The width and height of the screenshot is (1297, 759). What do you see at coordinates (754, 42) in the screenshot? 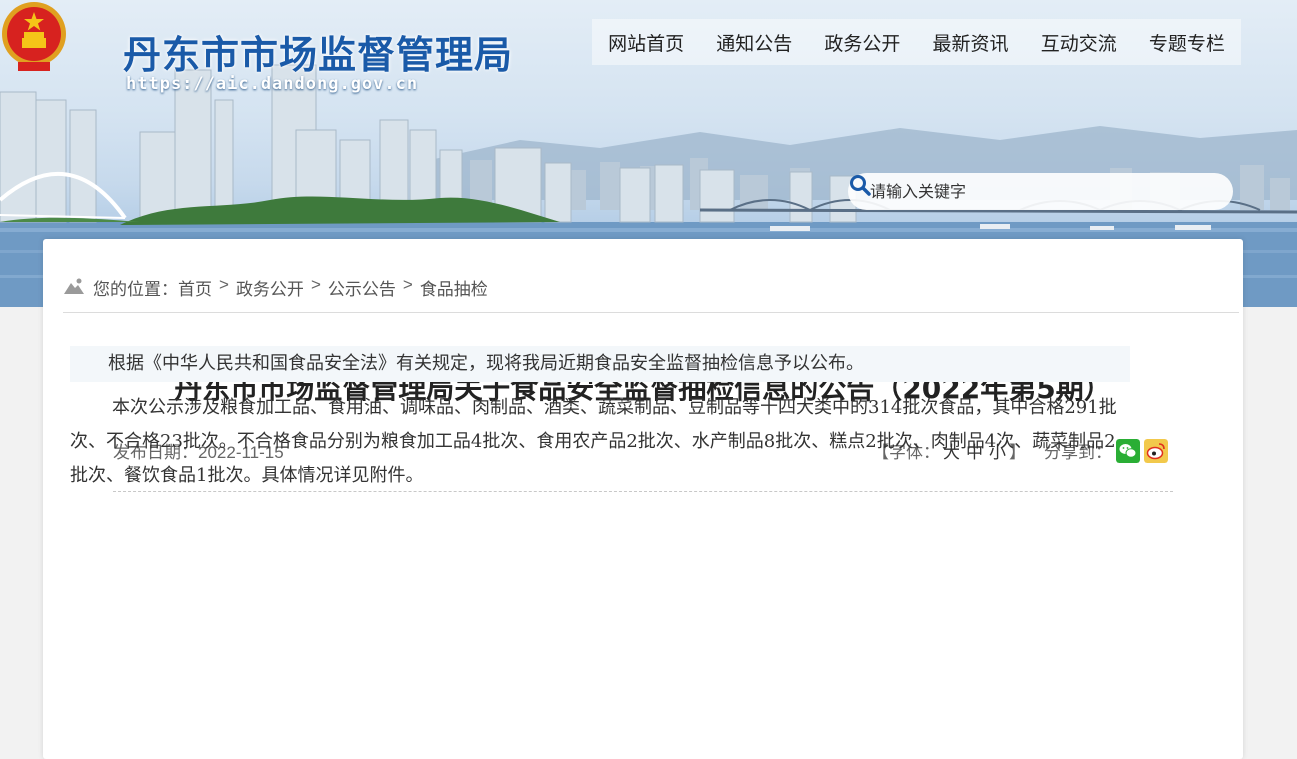
I see `nav-notices: 通知公告` at bounding box center [754, 42].